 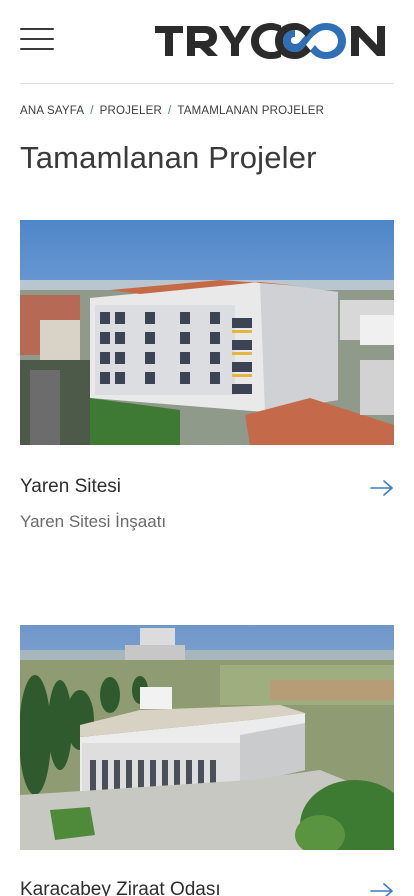 I want to click on page-title: Tamamlanan Projeler, so click(x=168, y=157).